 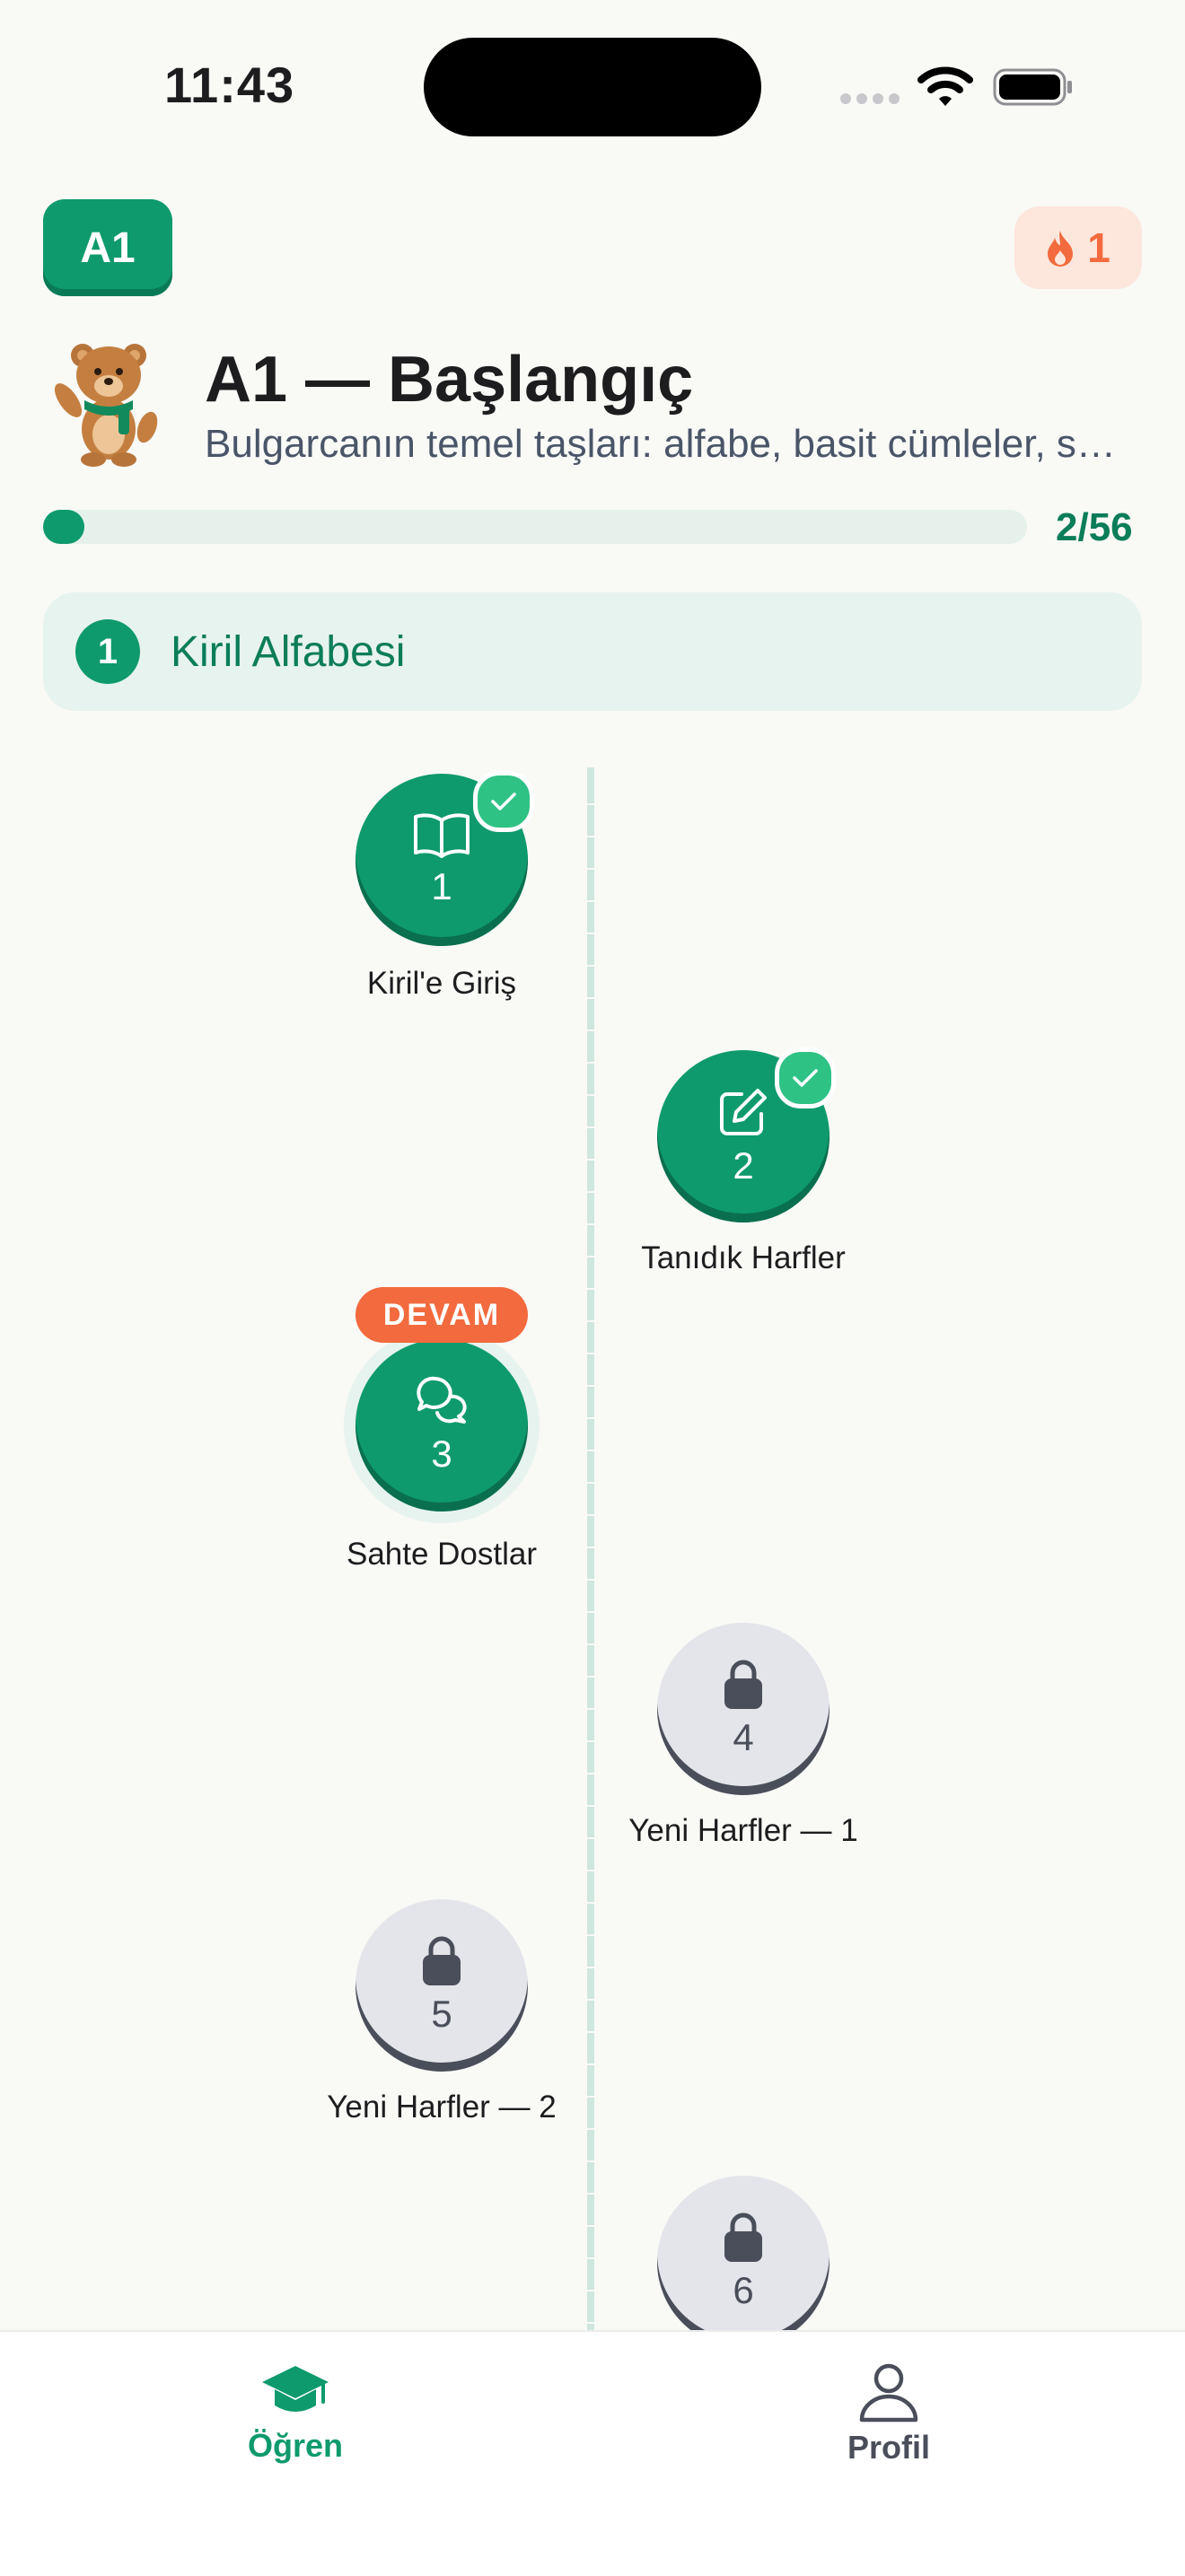 What do you see at coordinates (107, 651) in the screenshot?
I see `unit-number: 1` at bounding box center [107, 651].